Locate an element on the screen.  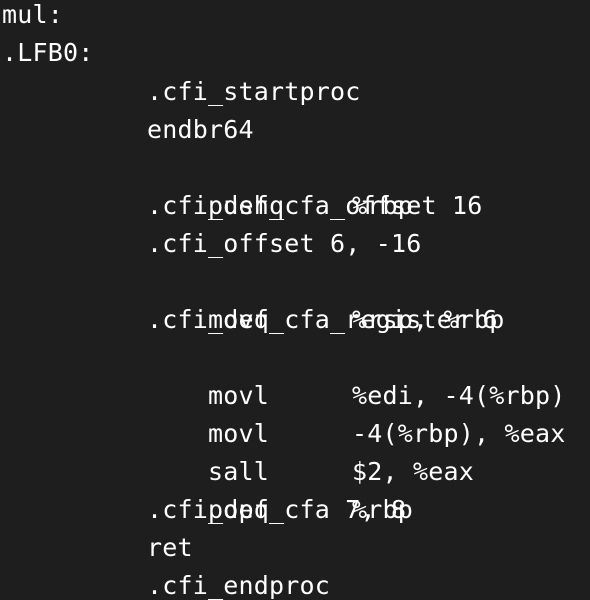
instruction-line: endbr64 is located at coordinates (200, 129).